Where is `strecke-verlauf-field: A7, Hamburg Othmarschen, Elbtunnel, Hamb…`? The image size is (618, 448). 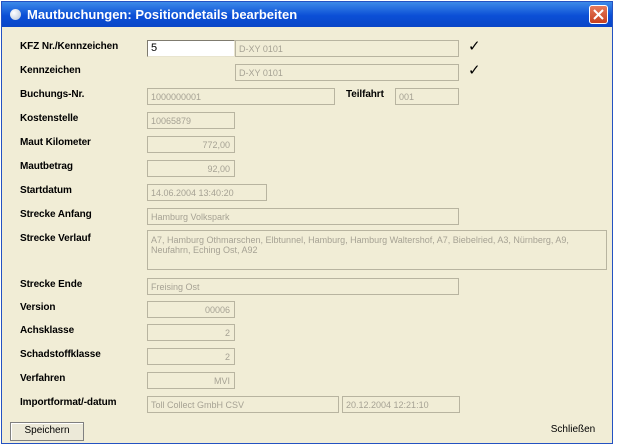 strecke-verlauf-field: A7, Hamburg Othmarschen, Elbtunnel, Hamb… is located at coordinates (377, 250).